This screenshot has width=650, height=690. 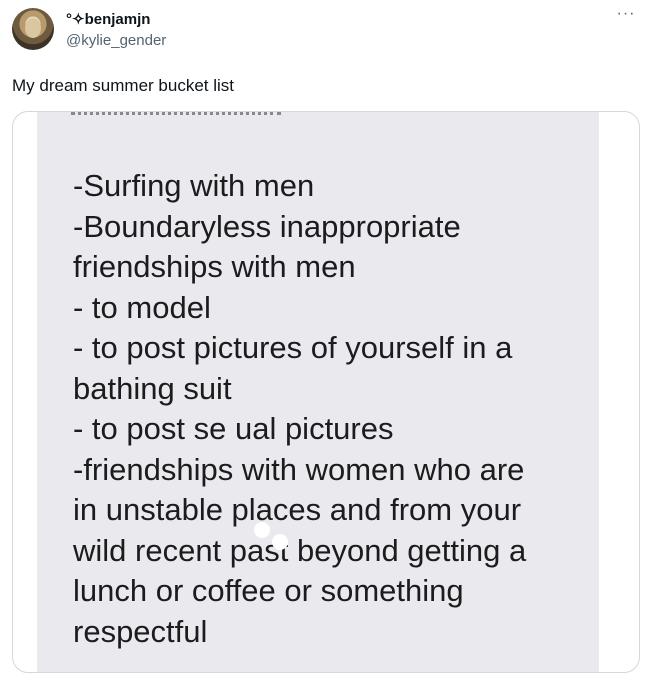 What do you see at coordinates (267, 226) in the screenshot?
I see `list-item: -Boundaryless inappropriate` at bounding box center [267, 226].